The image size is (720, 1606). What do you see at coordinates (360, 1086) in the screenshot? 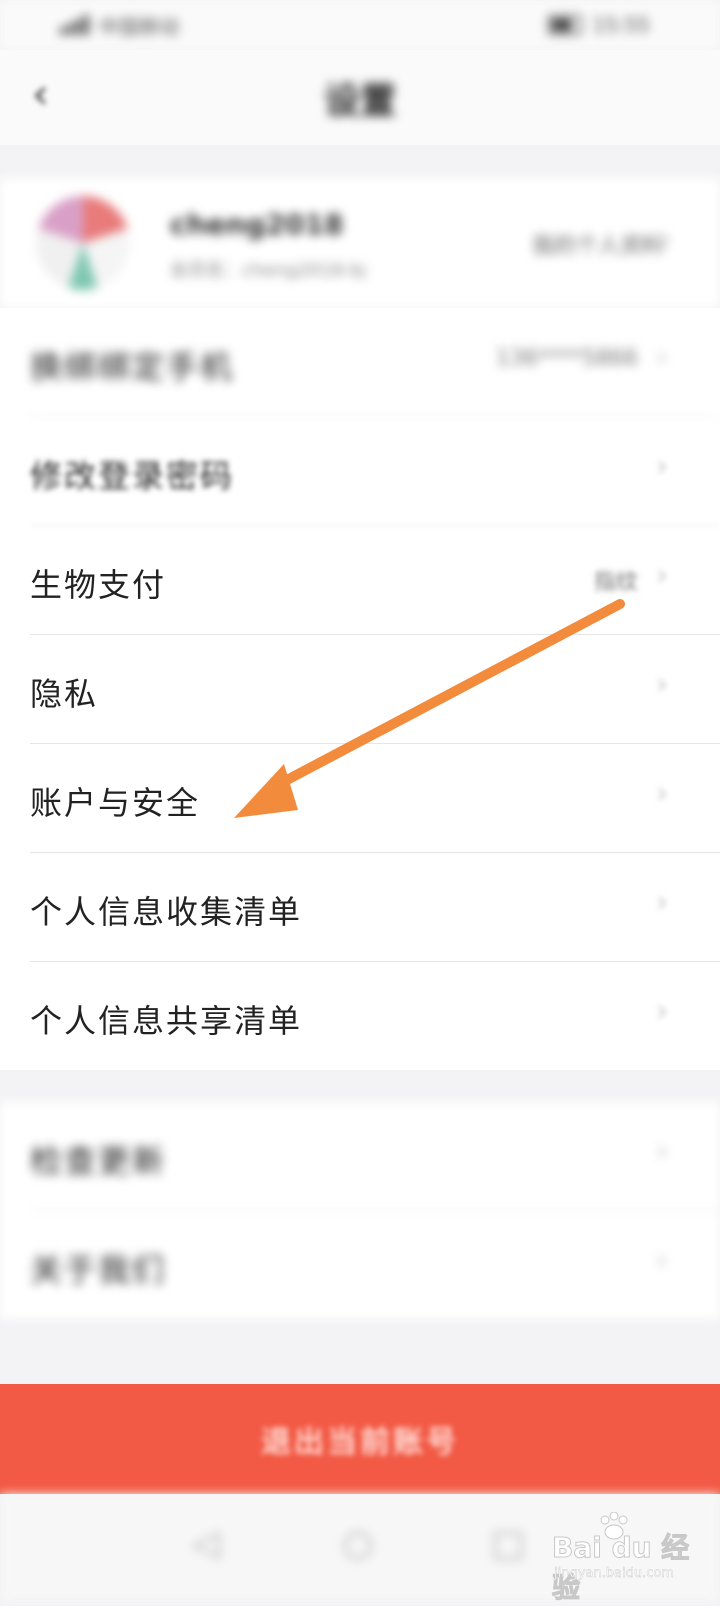
I see `section-divider` at bounding box center [360, 1086].